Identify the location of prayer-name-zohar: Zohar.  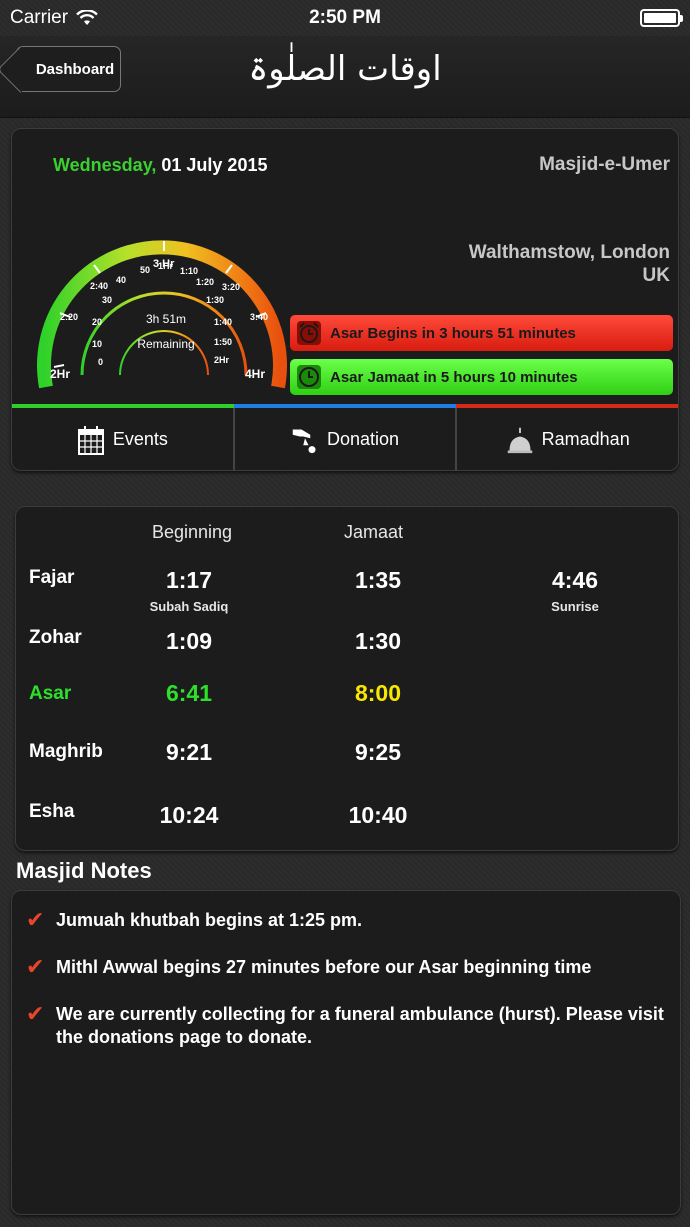
(55, 637).